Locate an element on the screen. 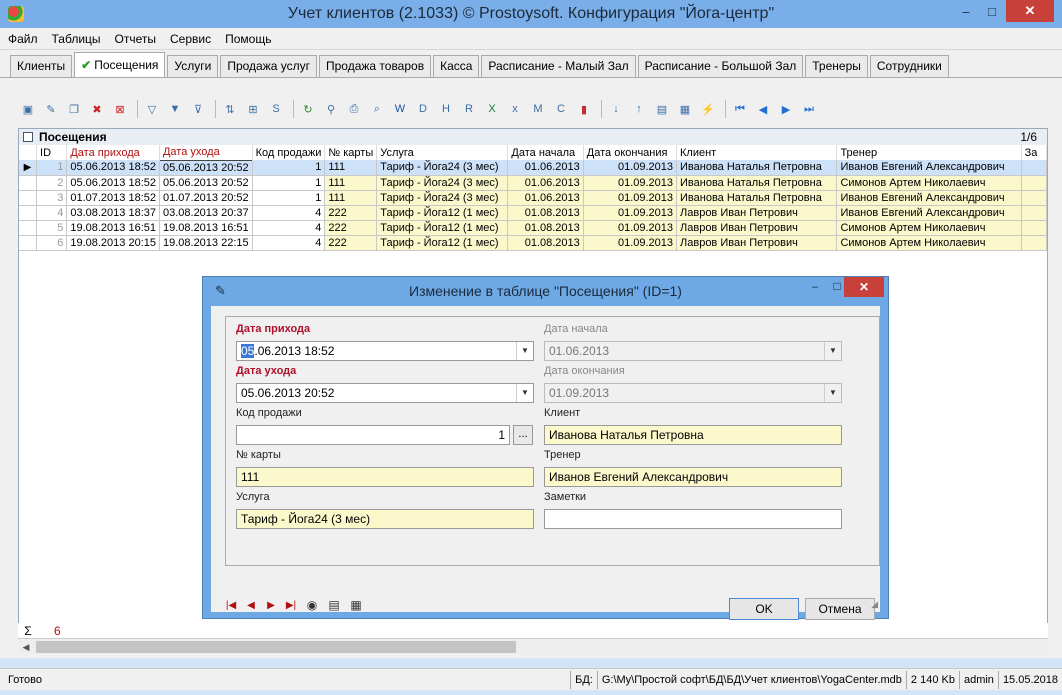  next-icon: ▶ is located at coordinates (786, 109).